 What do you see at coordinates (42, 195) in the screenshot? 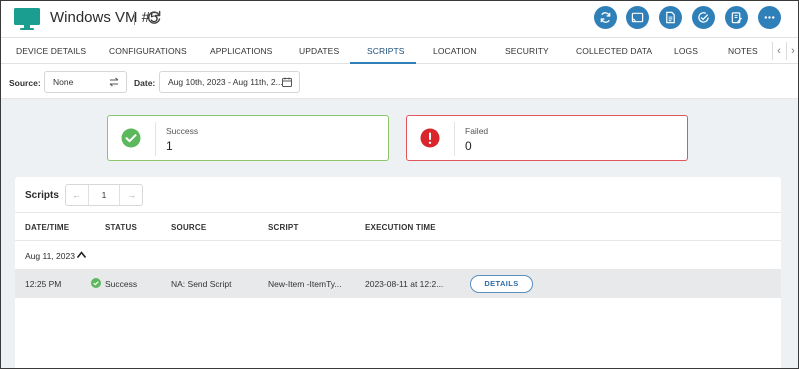
I see `scripts-title: Scripts` at bounding box center [42, 195].